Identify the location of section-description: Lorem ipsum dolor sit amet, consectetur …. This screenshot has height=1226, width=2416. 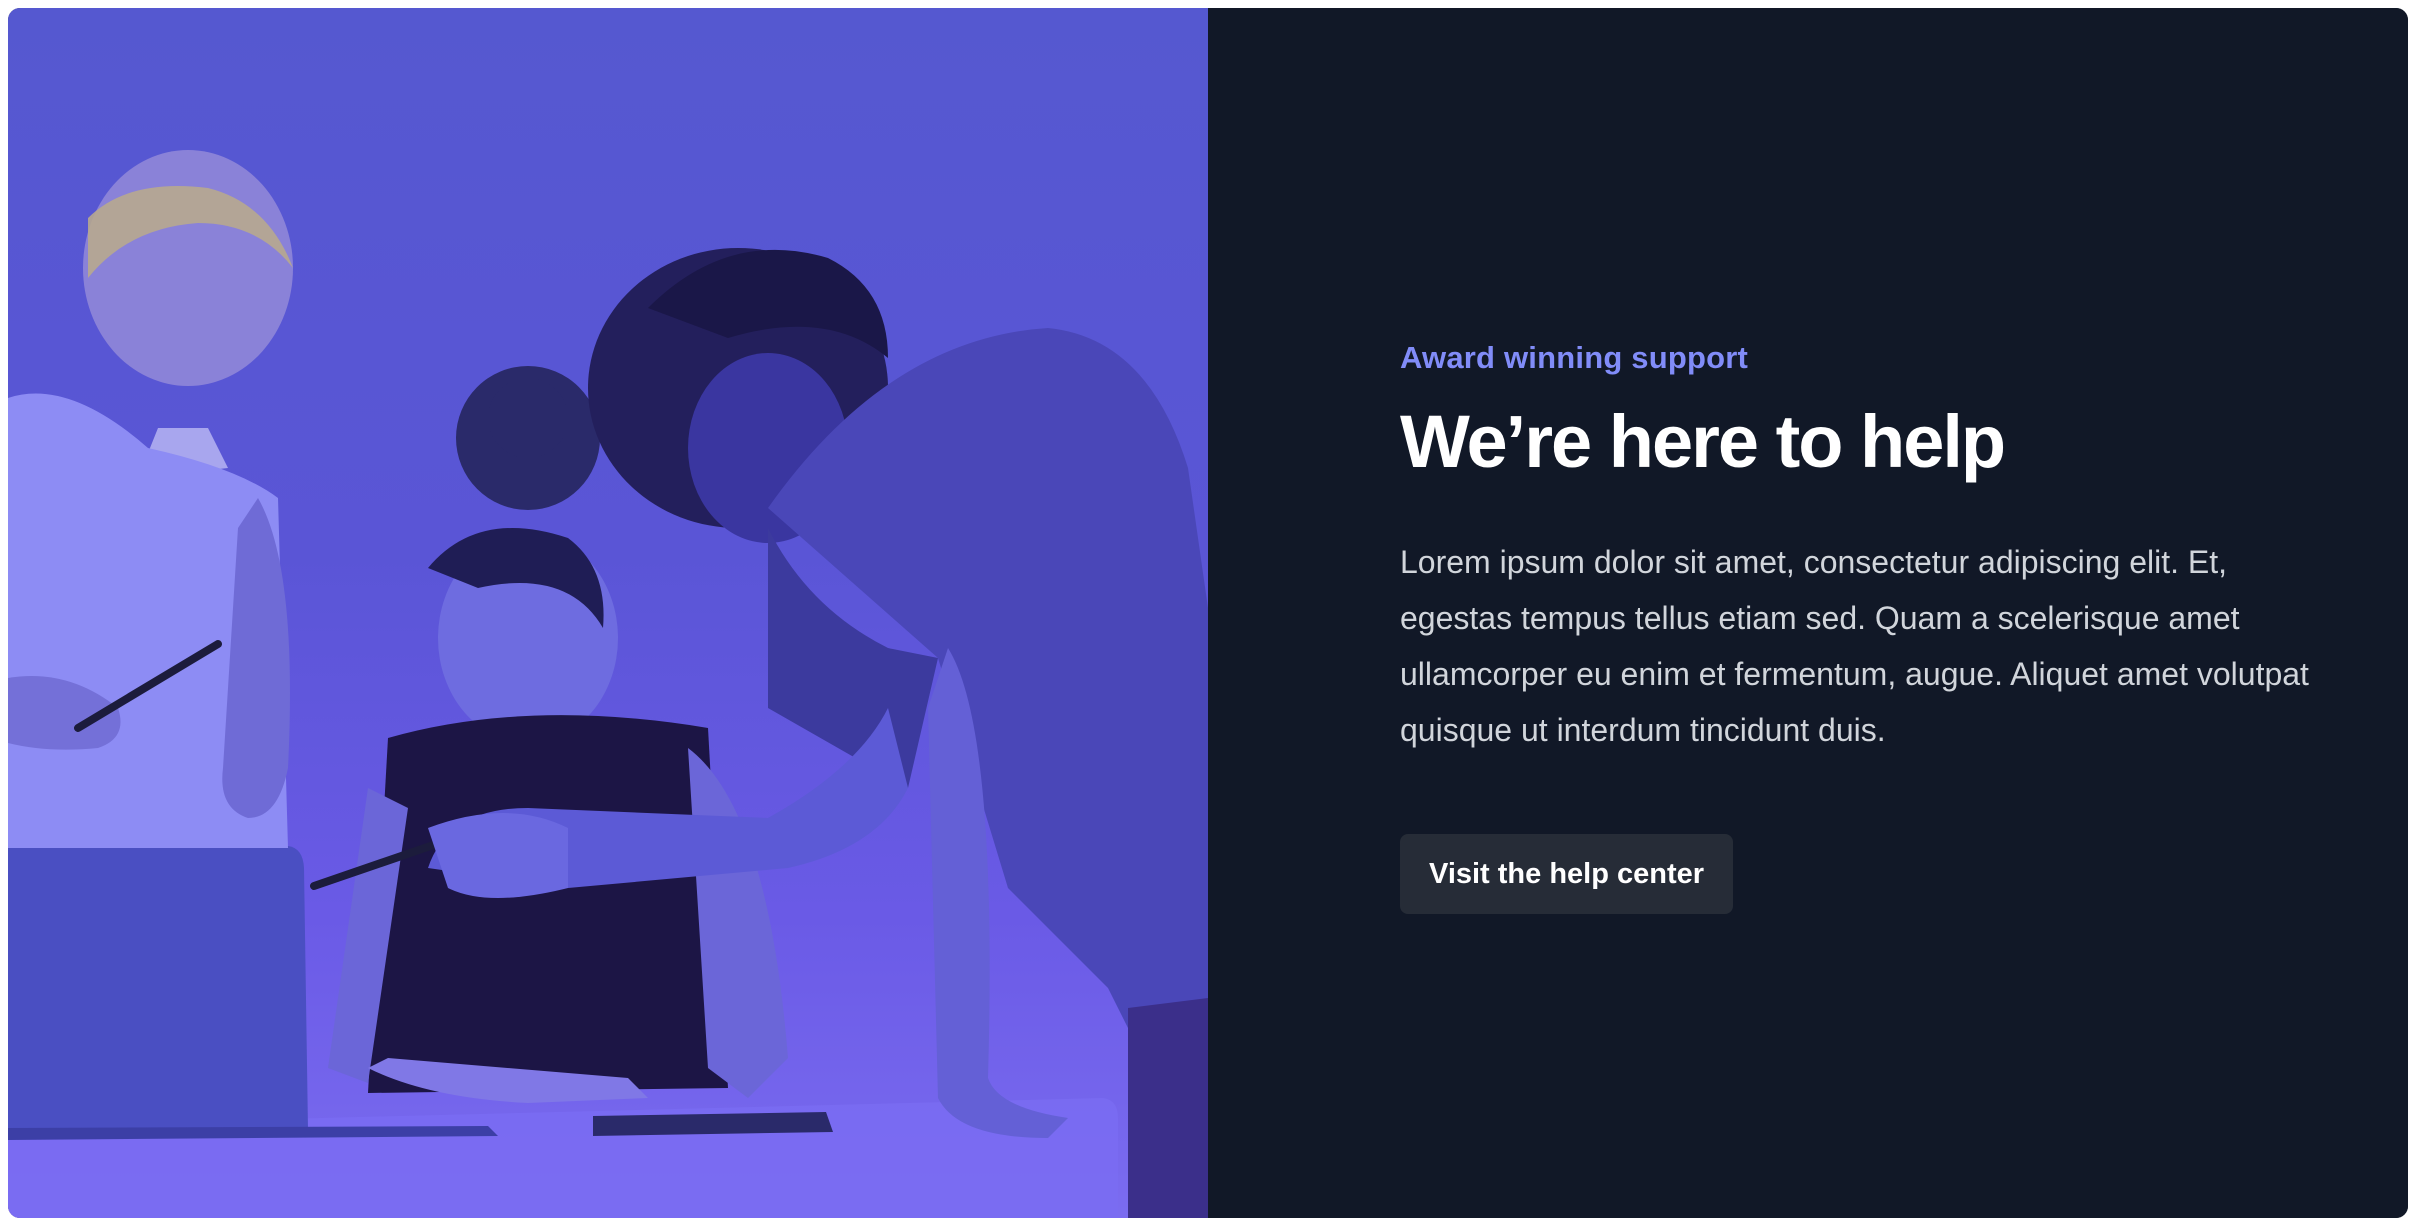
(1854, 646).